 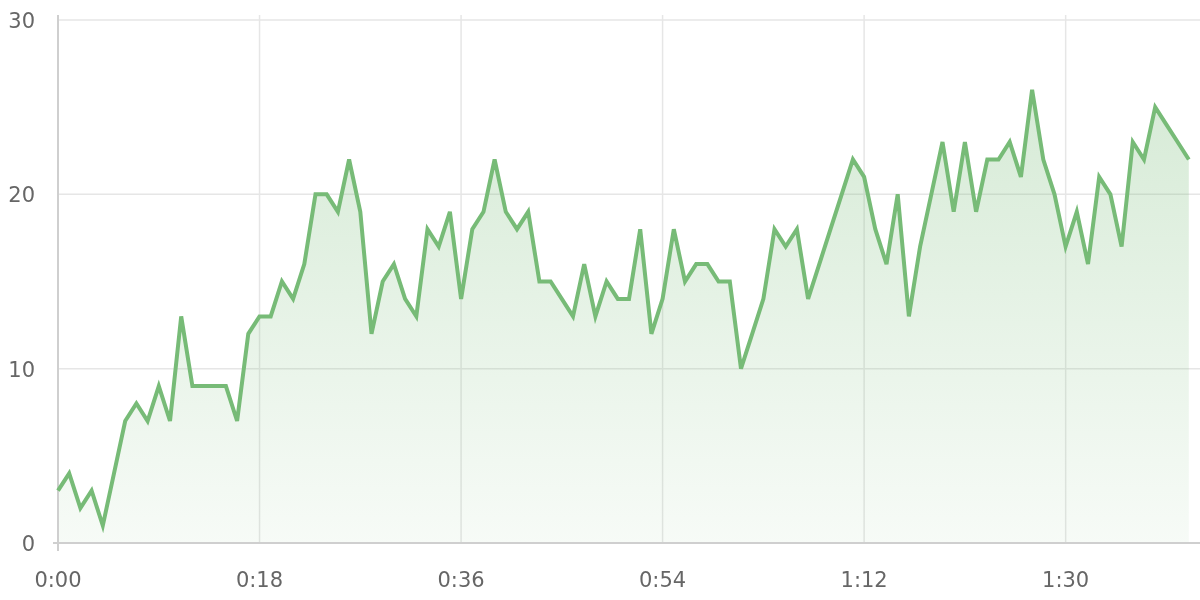 What do you see at coordinates (663, 580) in the screenshot?
I see `x-axis-label: 0:54` at bounding box center [663, 580].